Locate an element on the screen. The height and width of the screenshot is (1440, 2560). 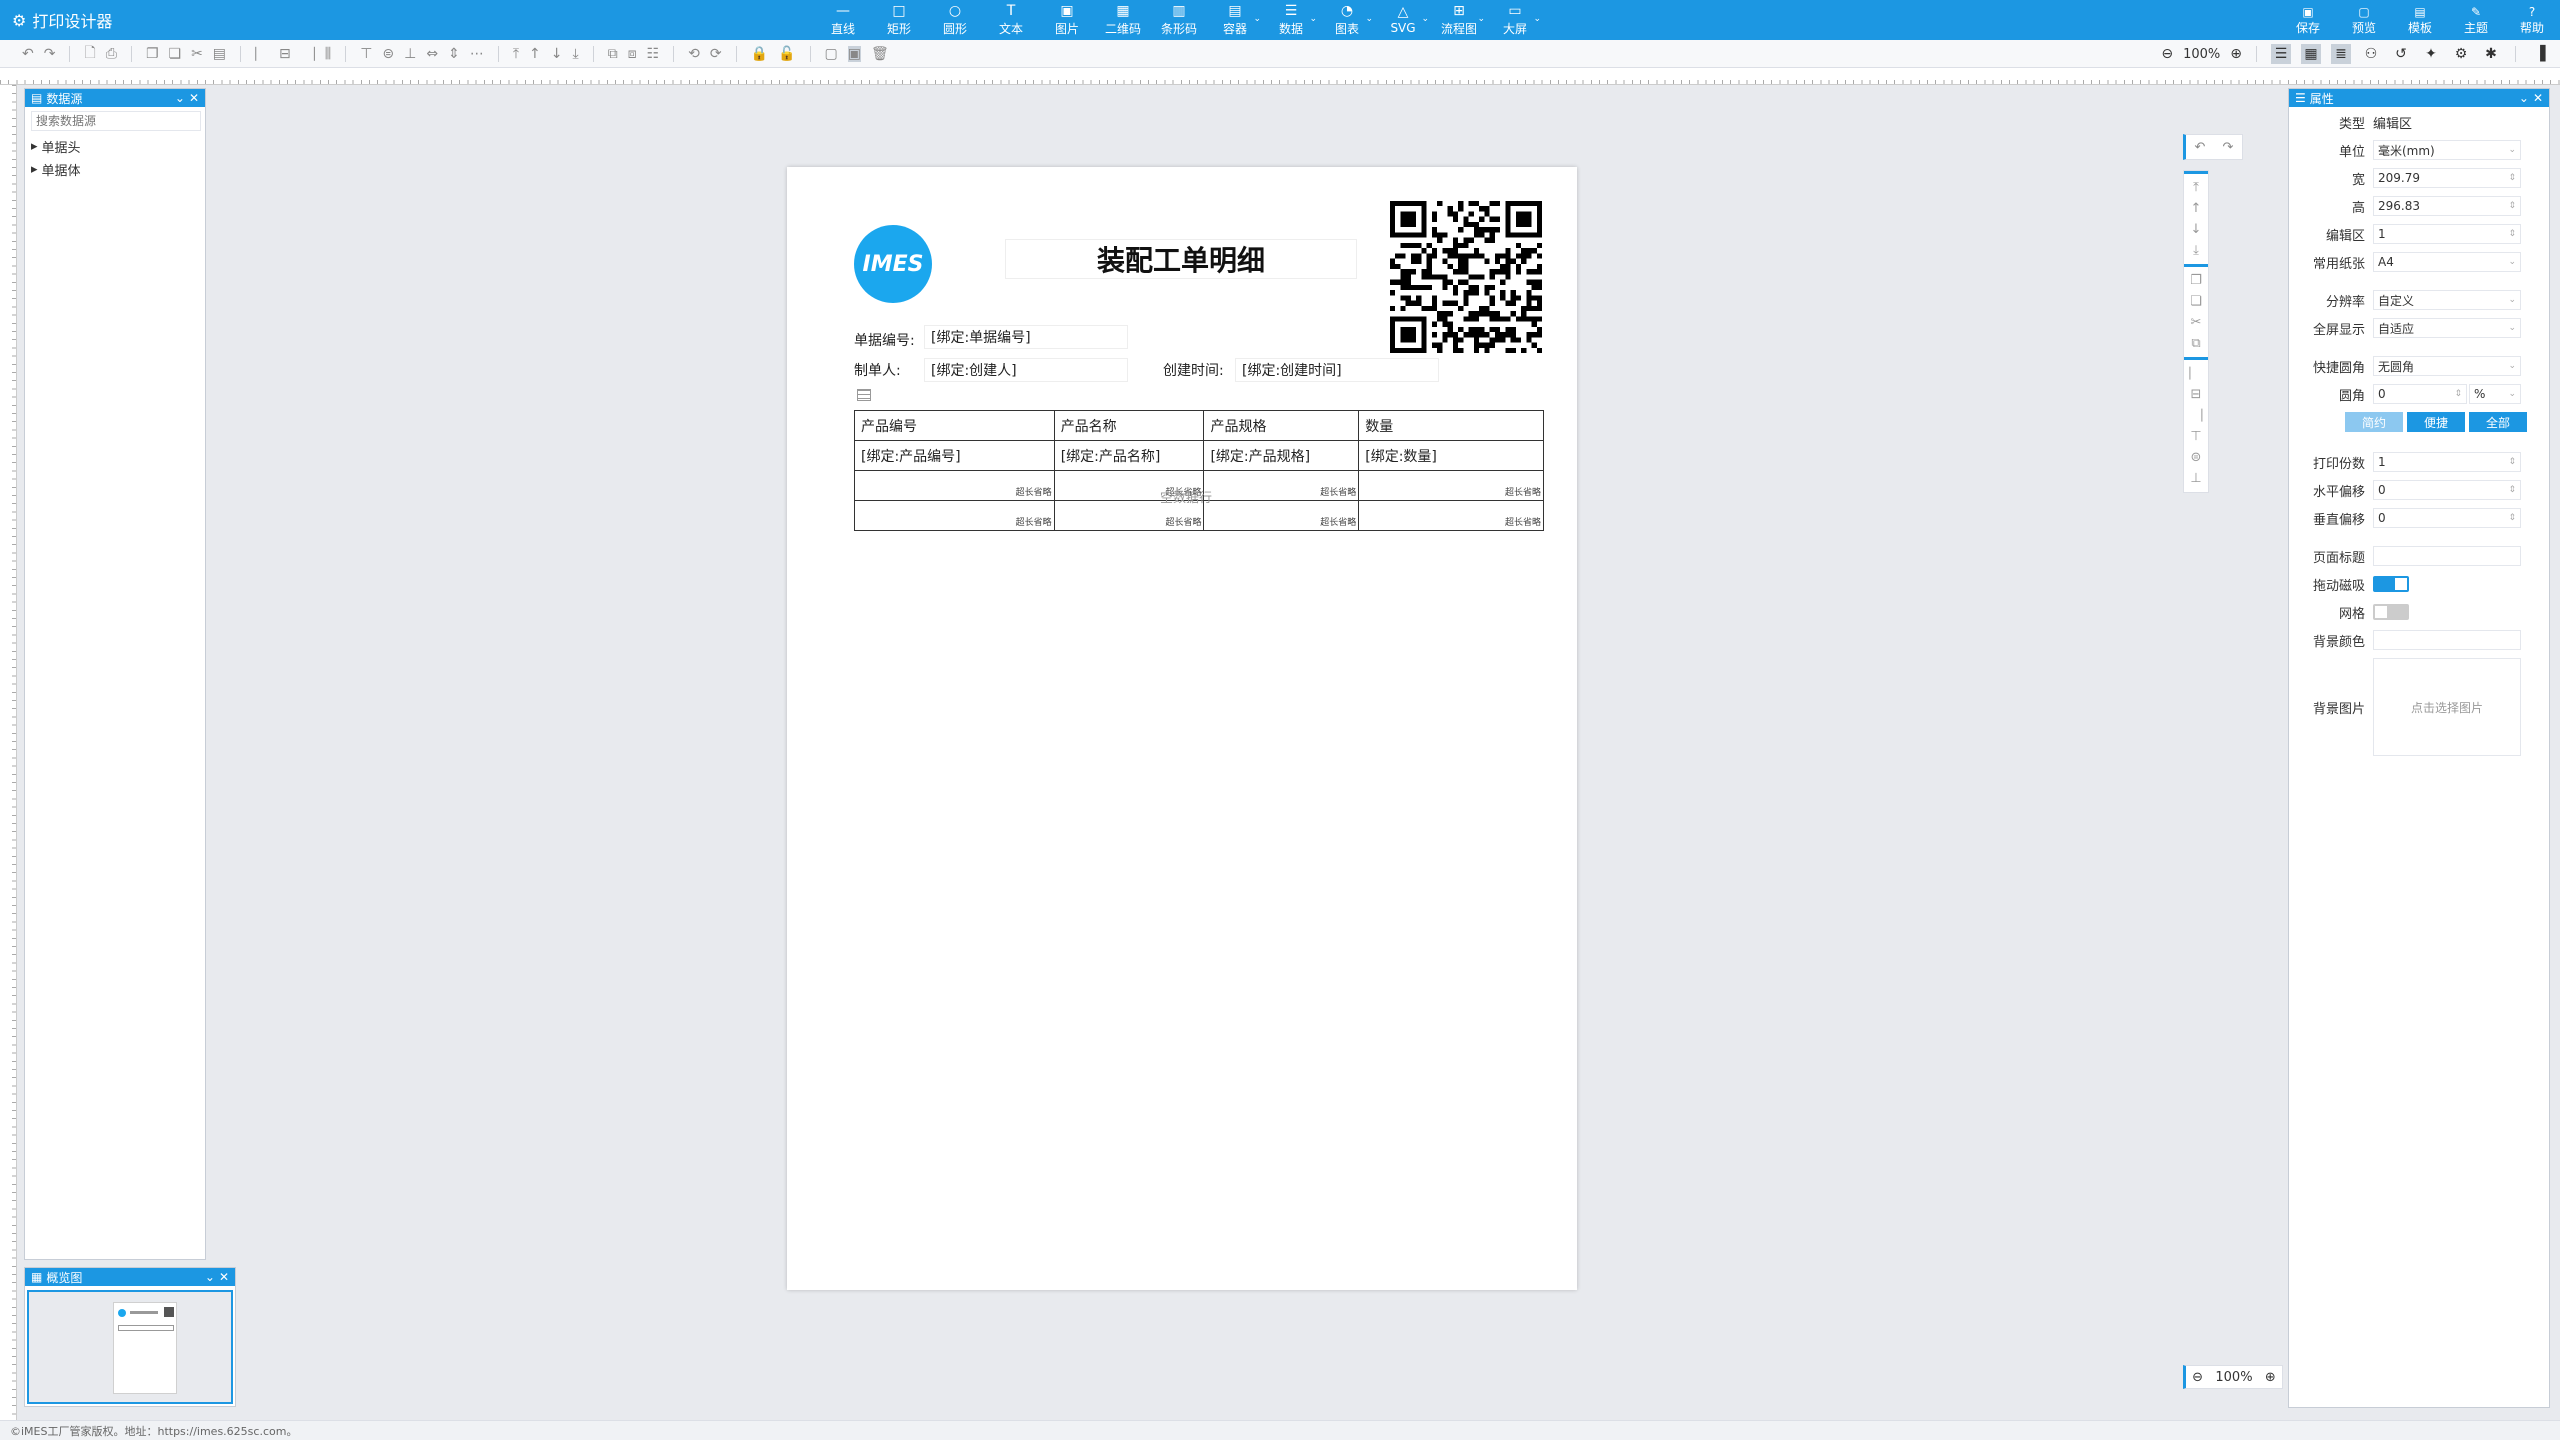
paper-select: A4 ⌄ is located at coordinates (2447, 262).